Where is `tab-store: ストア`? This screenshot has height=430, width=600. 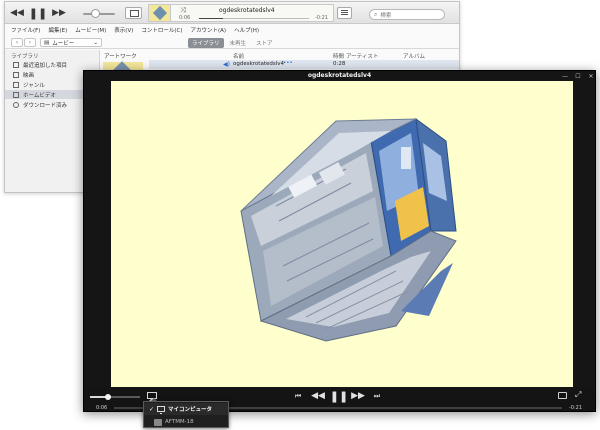
tab-store: ストア is located at coordinates (264, 43).